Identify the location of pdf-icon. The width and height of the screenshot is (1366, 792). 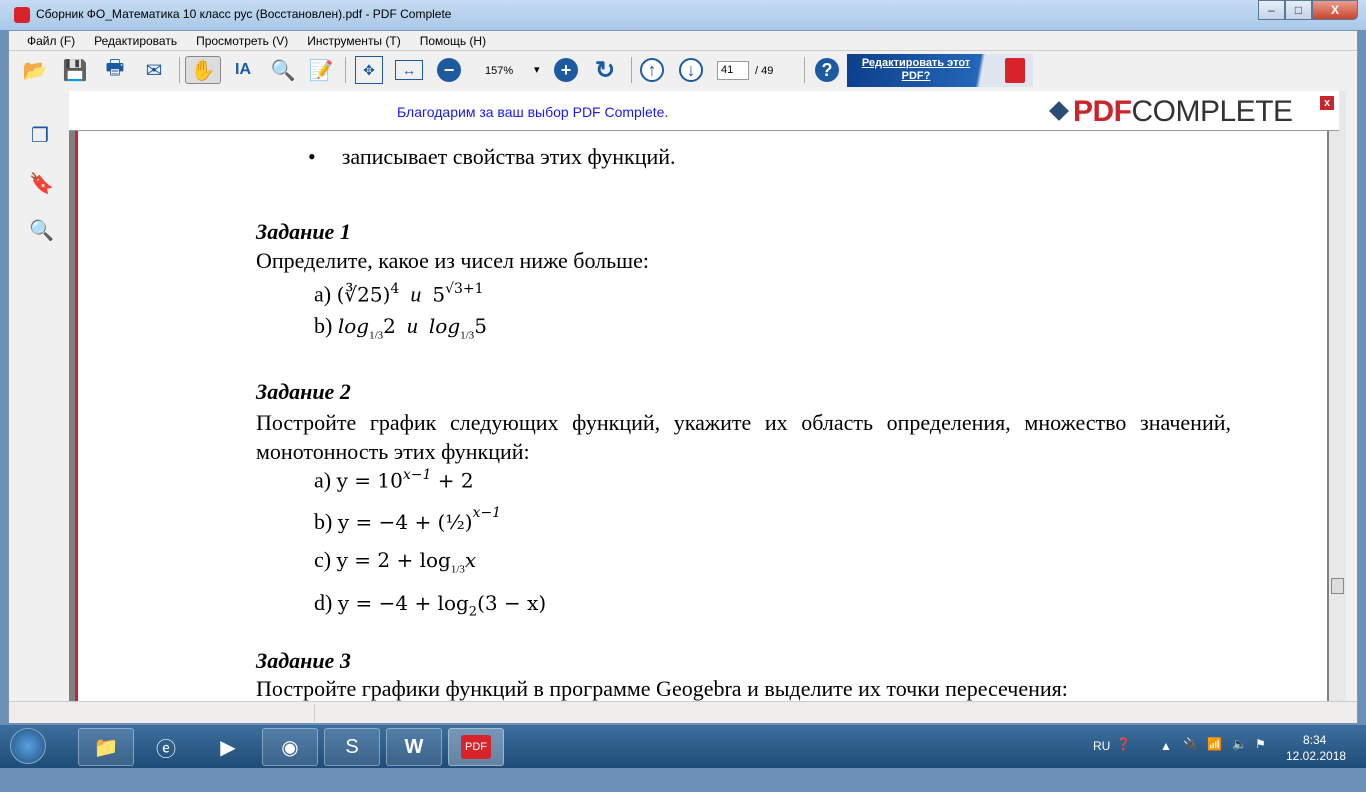
(1015, 70).